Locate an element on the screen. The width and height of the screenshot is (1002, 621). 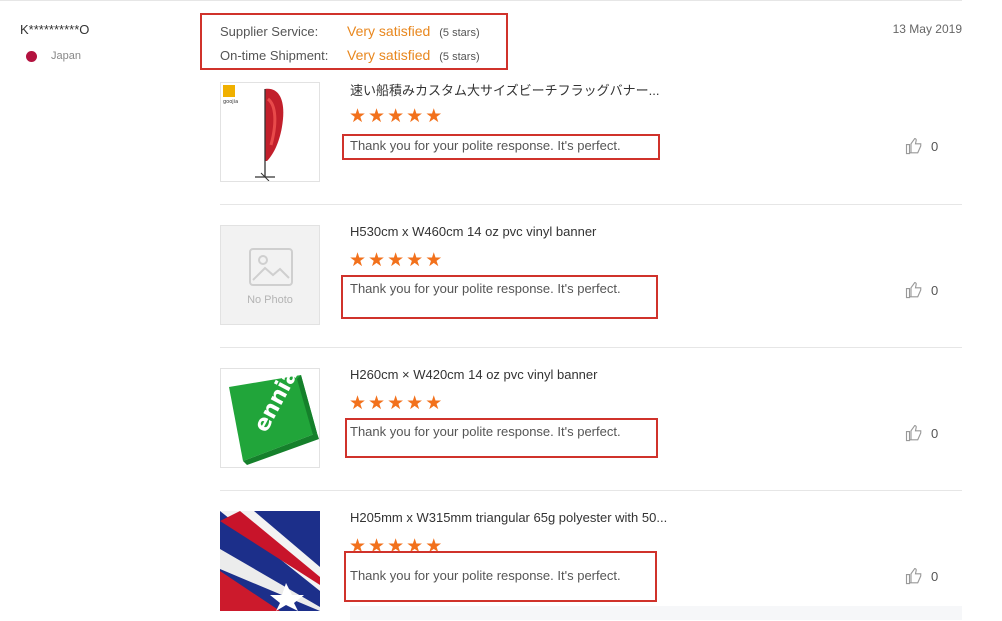
reviewer-country: Japan is located at coordinates (53, 56).